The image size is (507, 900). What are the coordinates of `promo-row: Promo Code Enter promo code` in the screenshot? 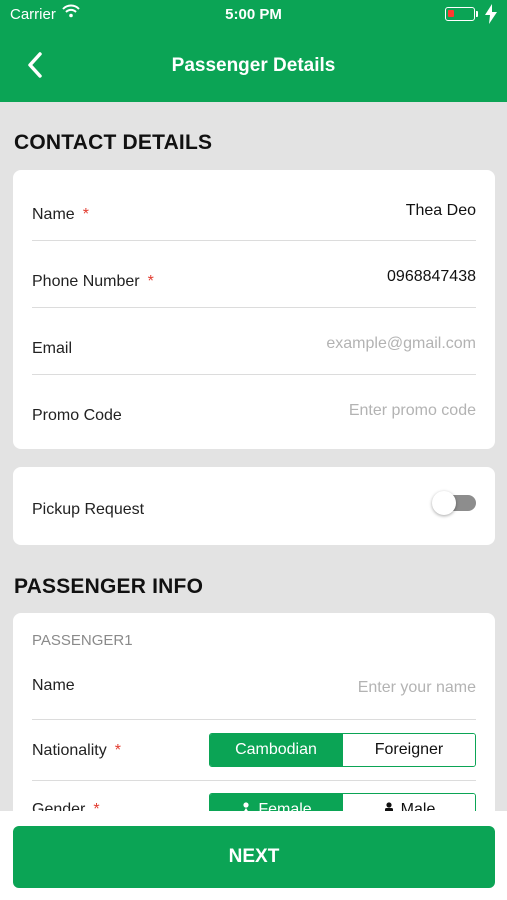 It's located at (254, 408).